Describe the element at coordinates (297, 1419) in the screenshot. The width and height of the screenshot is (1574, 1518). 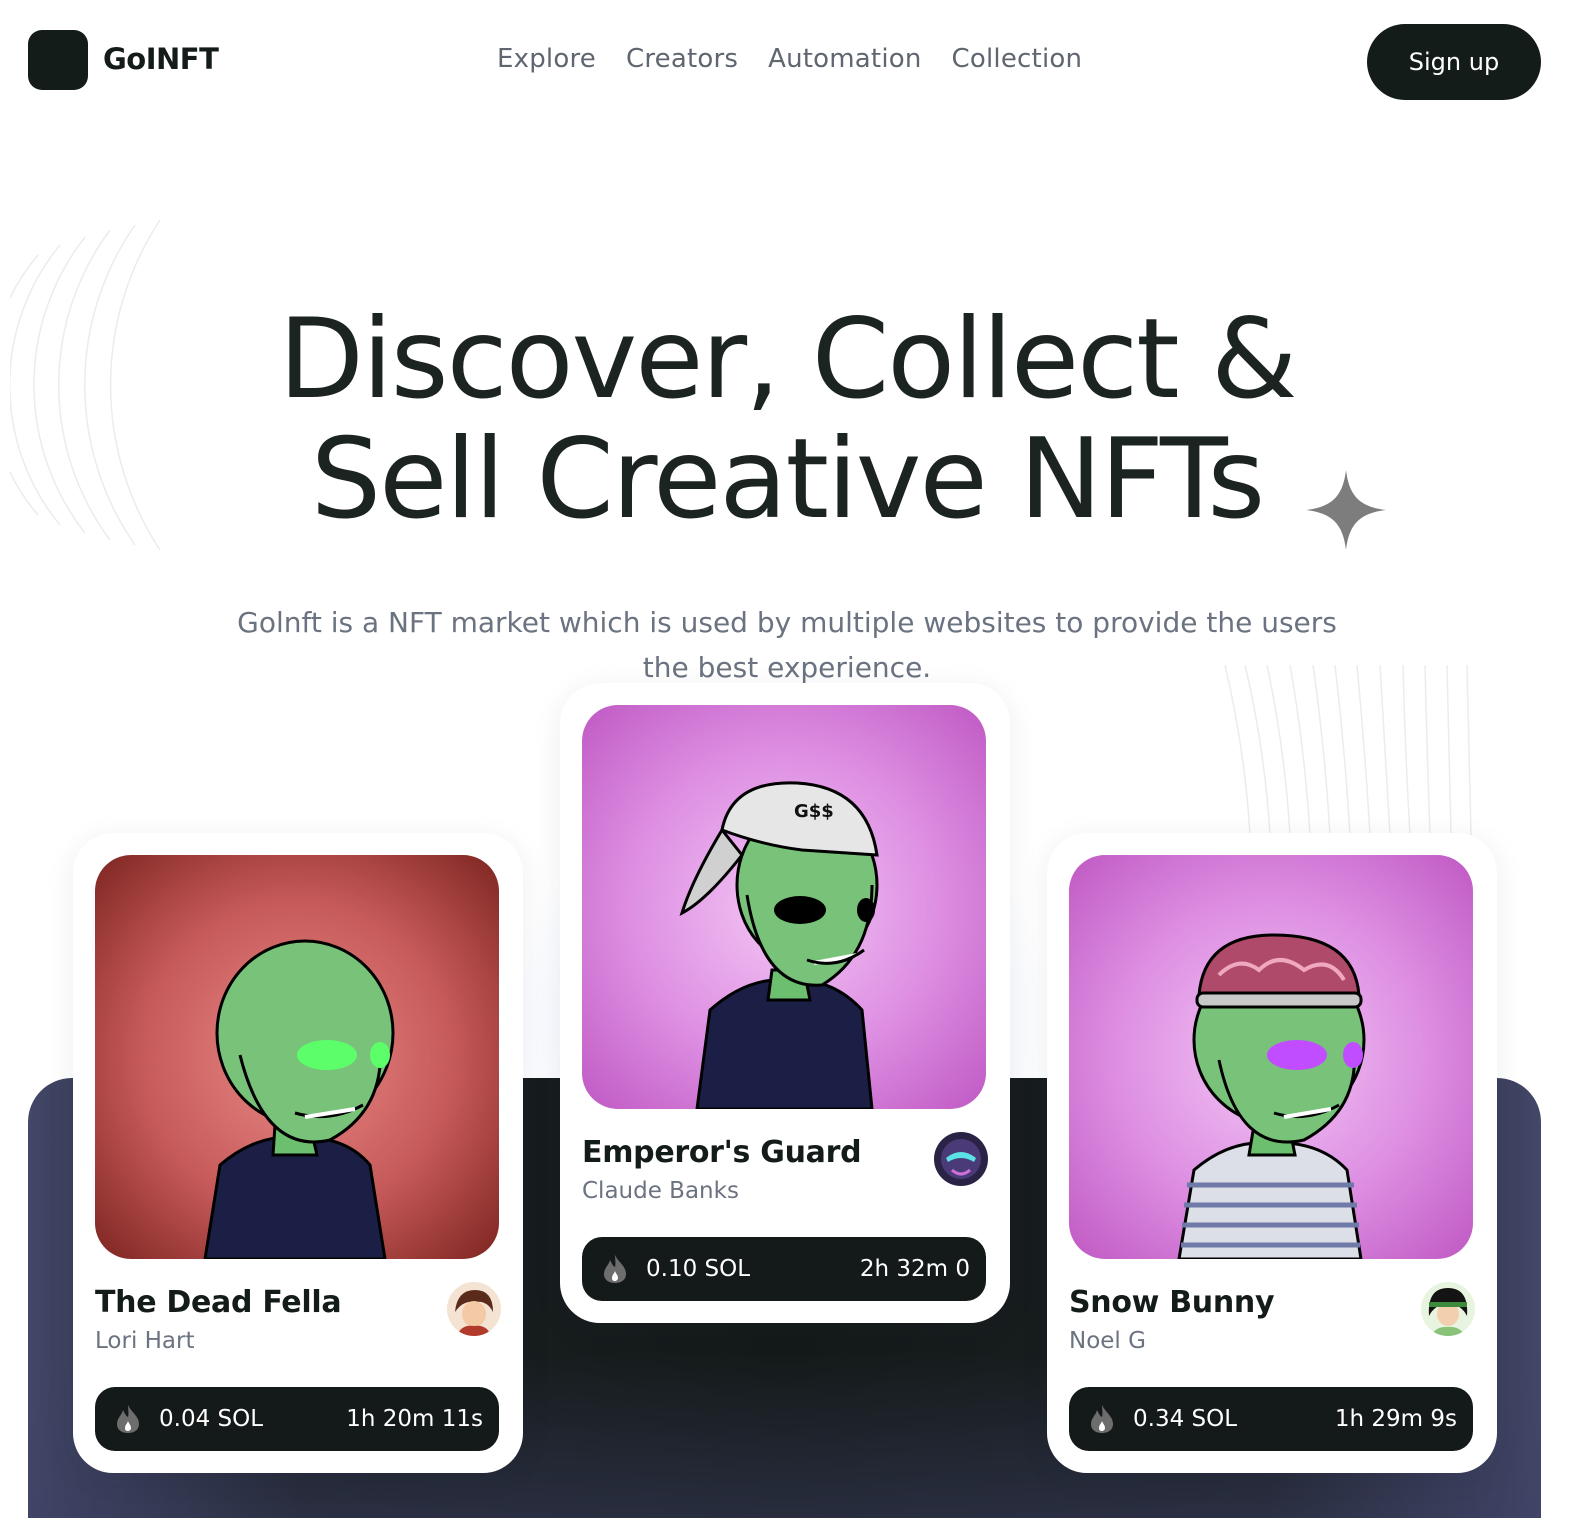
I see `bid-bar: 0.04 SOL 1h 20m 11s` at that location.